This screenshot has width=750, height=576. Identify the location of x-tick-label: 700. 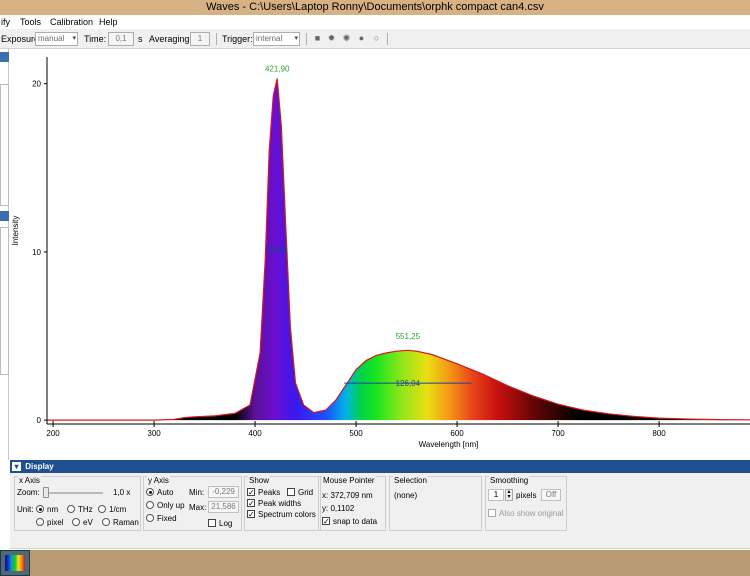
(558, 433).